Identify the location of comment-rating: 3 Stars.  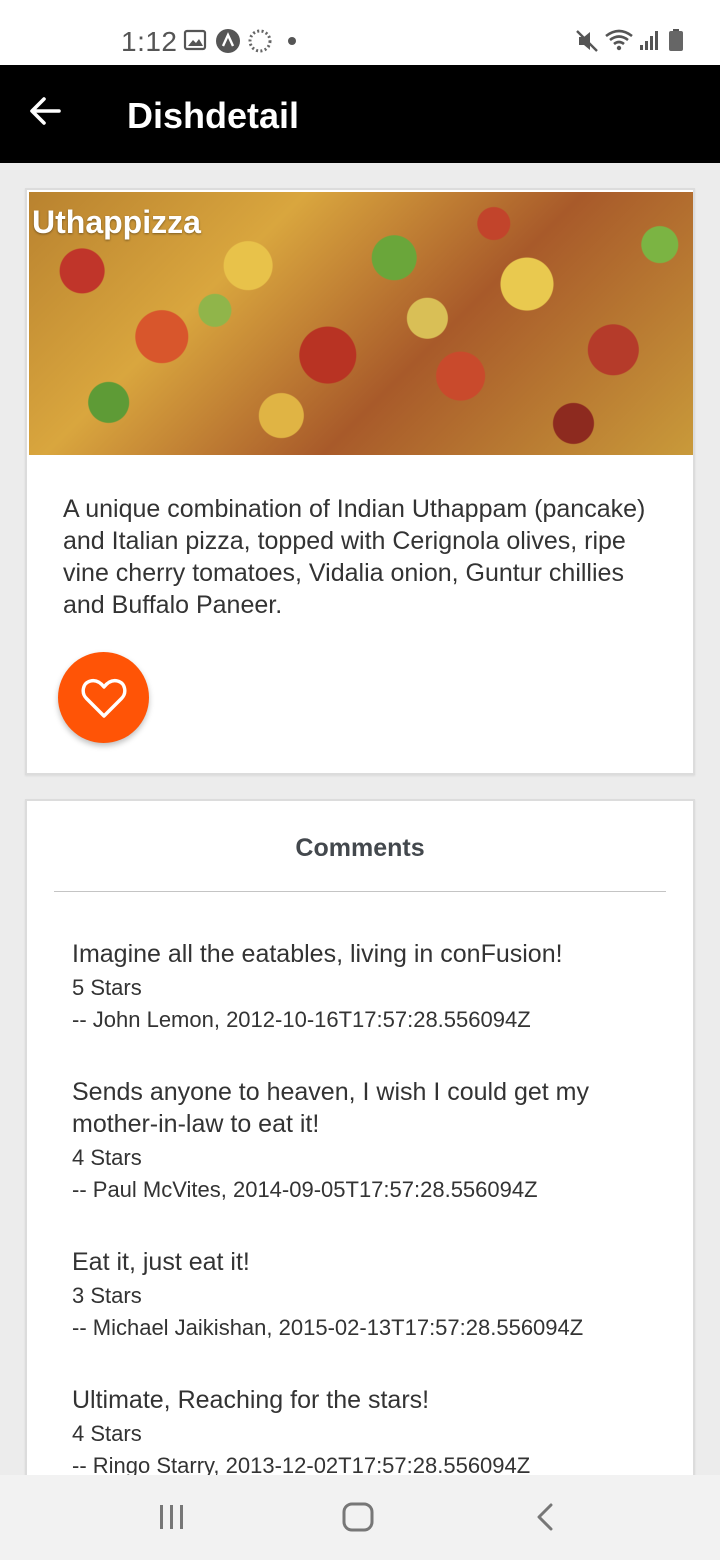
(107, 1295).